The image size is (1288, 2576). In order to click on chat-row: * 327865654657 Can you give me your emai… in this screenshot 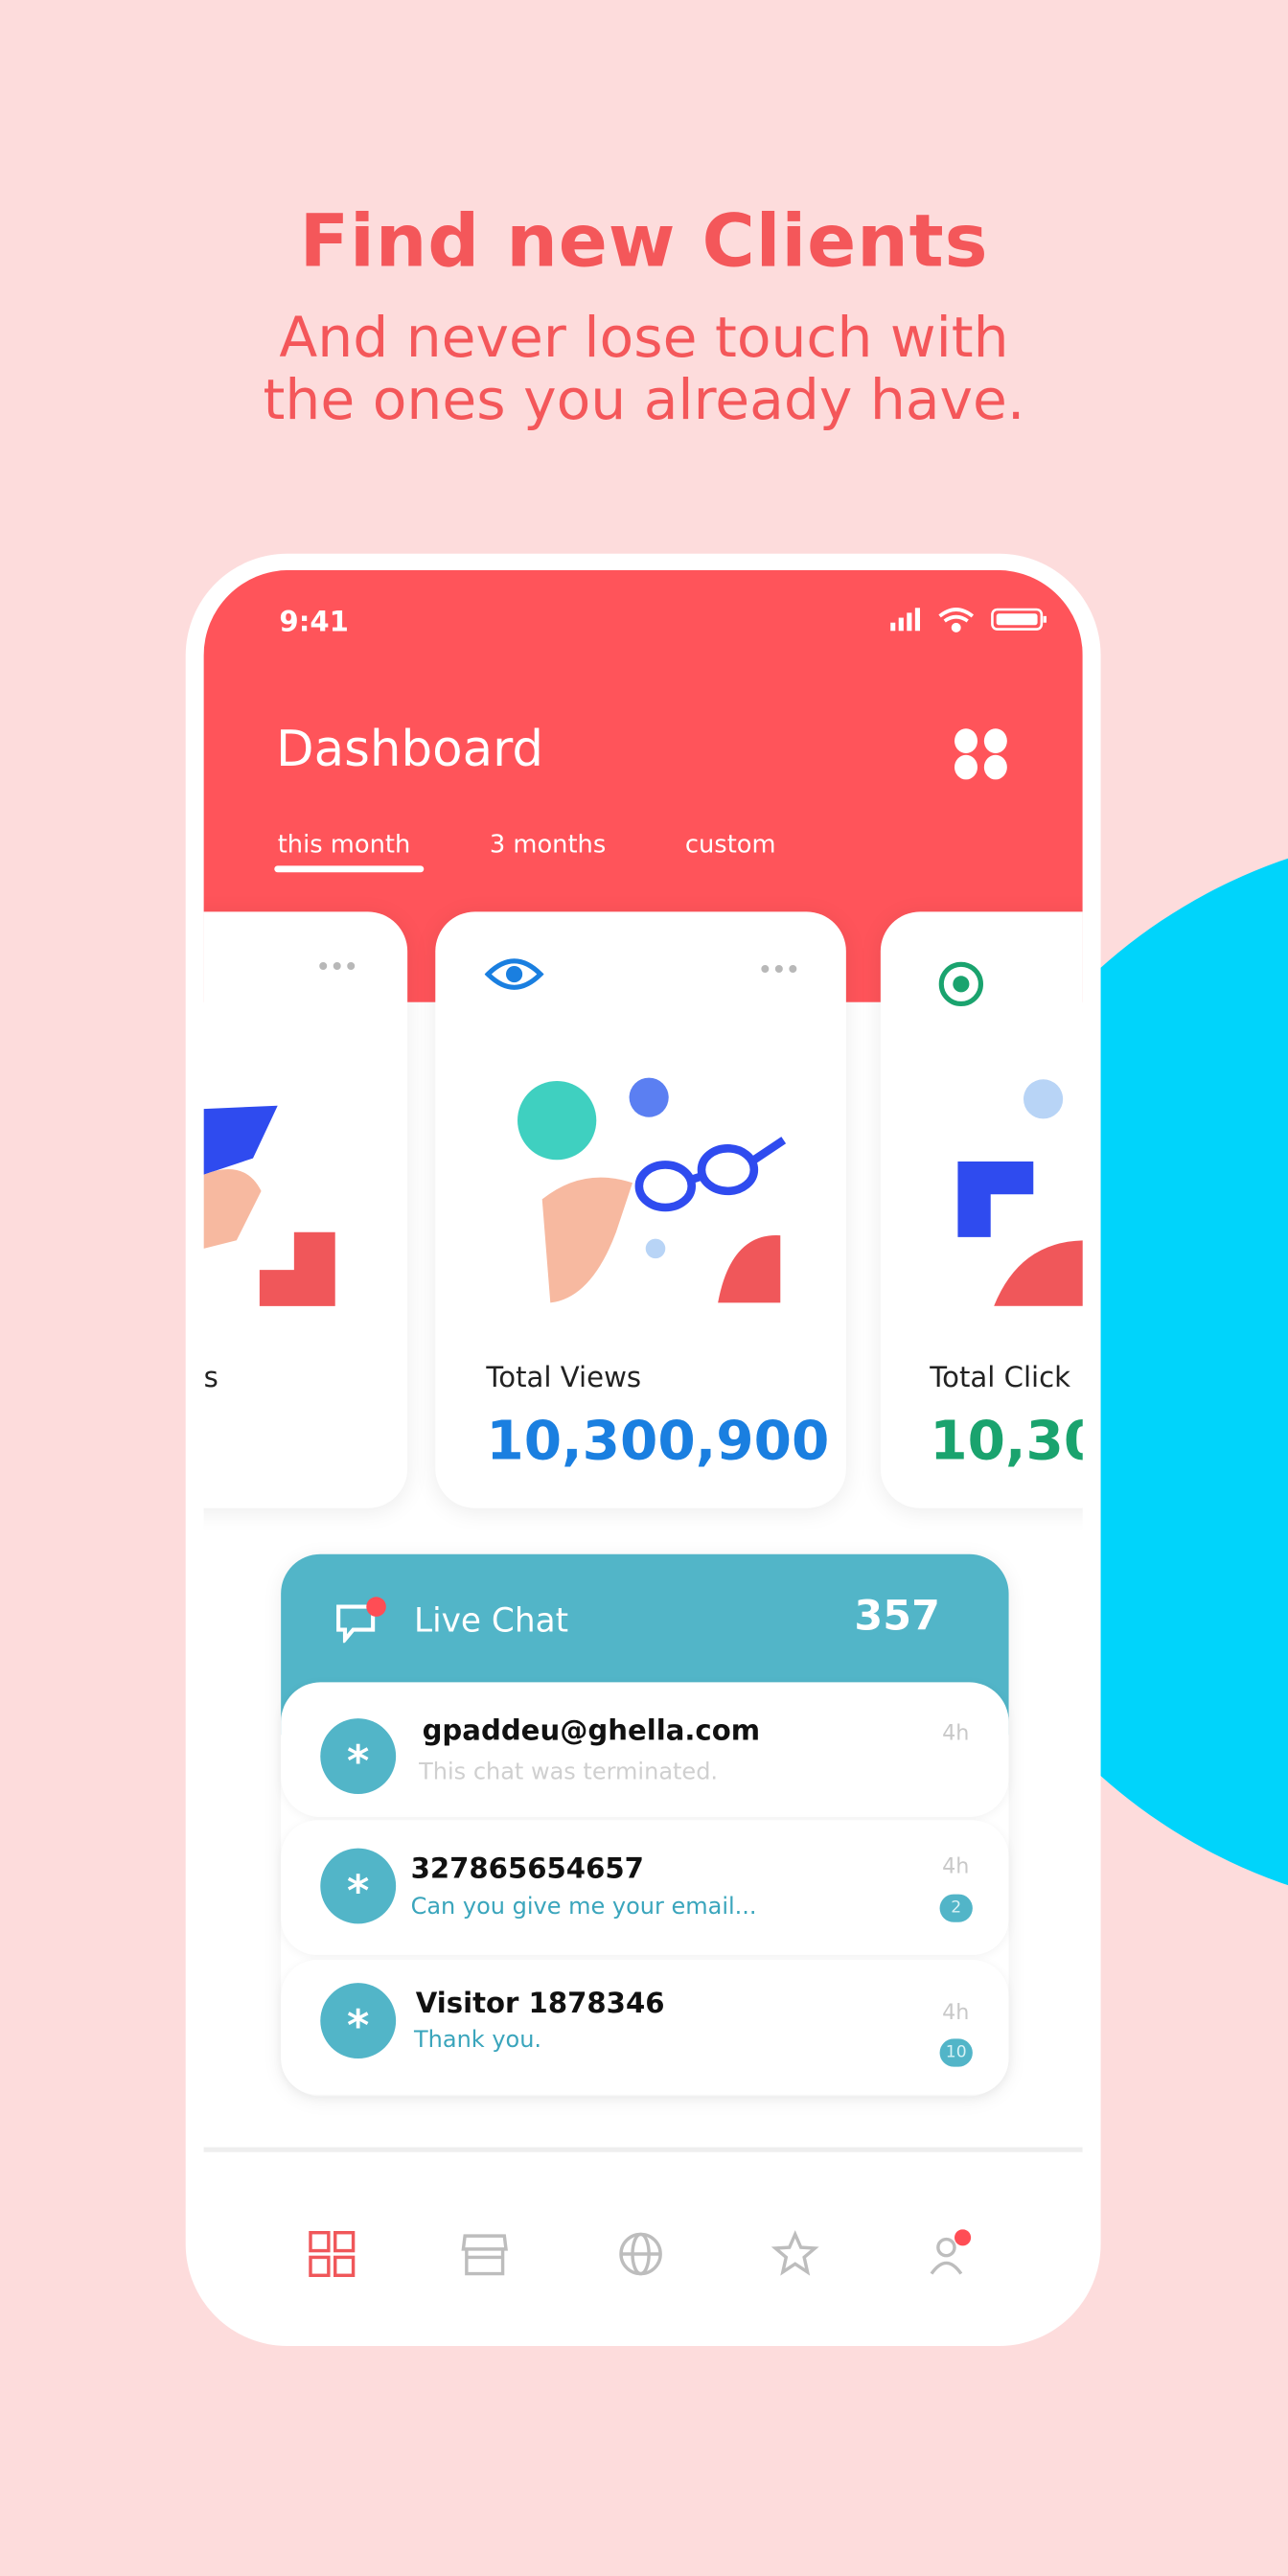, I will do `click(645, 1887)`.